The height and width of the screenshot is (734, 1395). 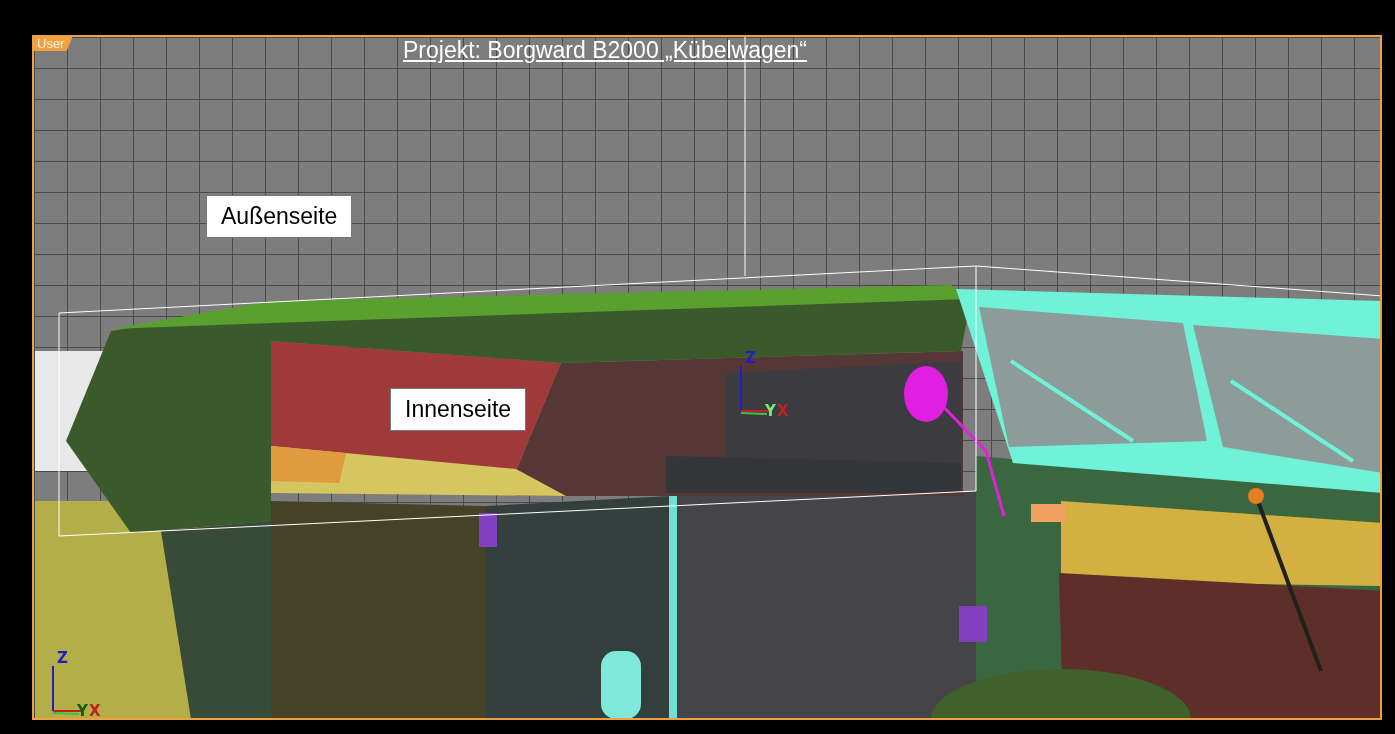 I want to click on annotation-label: Innenseite, so click(x=458, y=409).